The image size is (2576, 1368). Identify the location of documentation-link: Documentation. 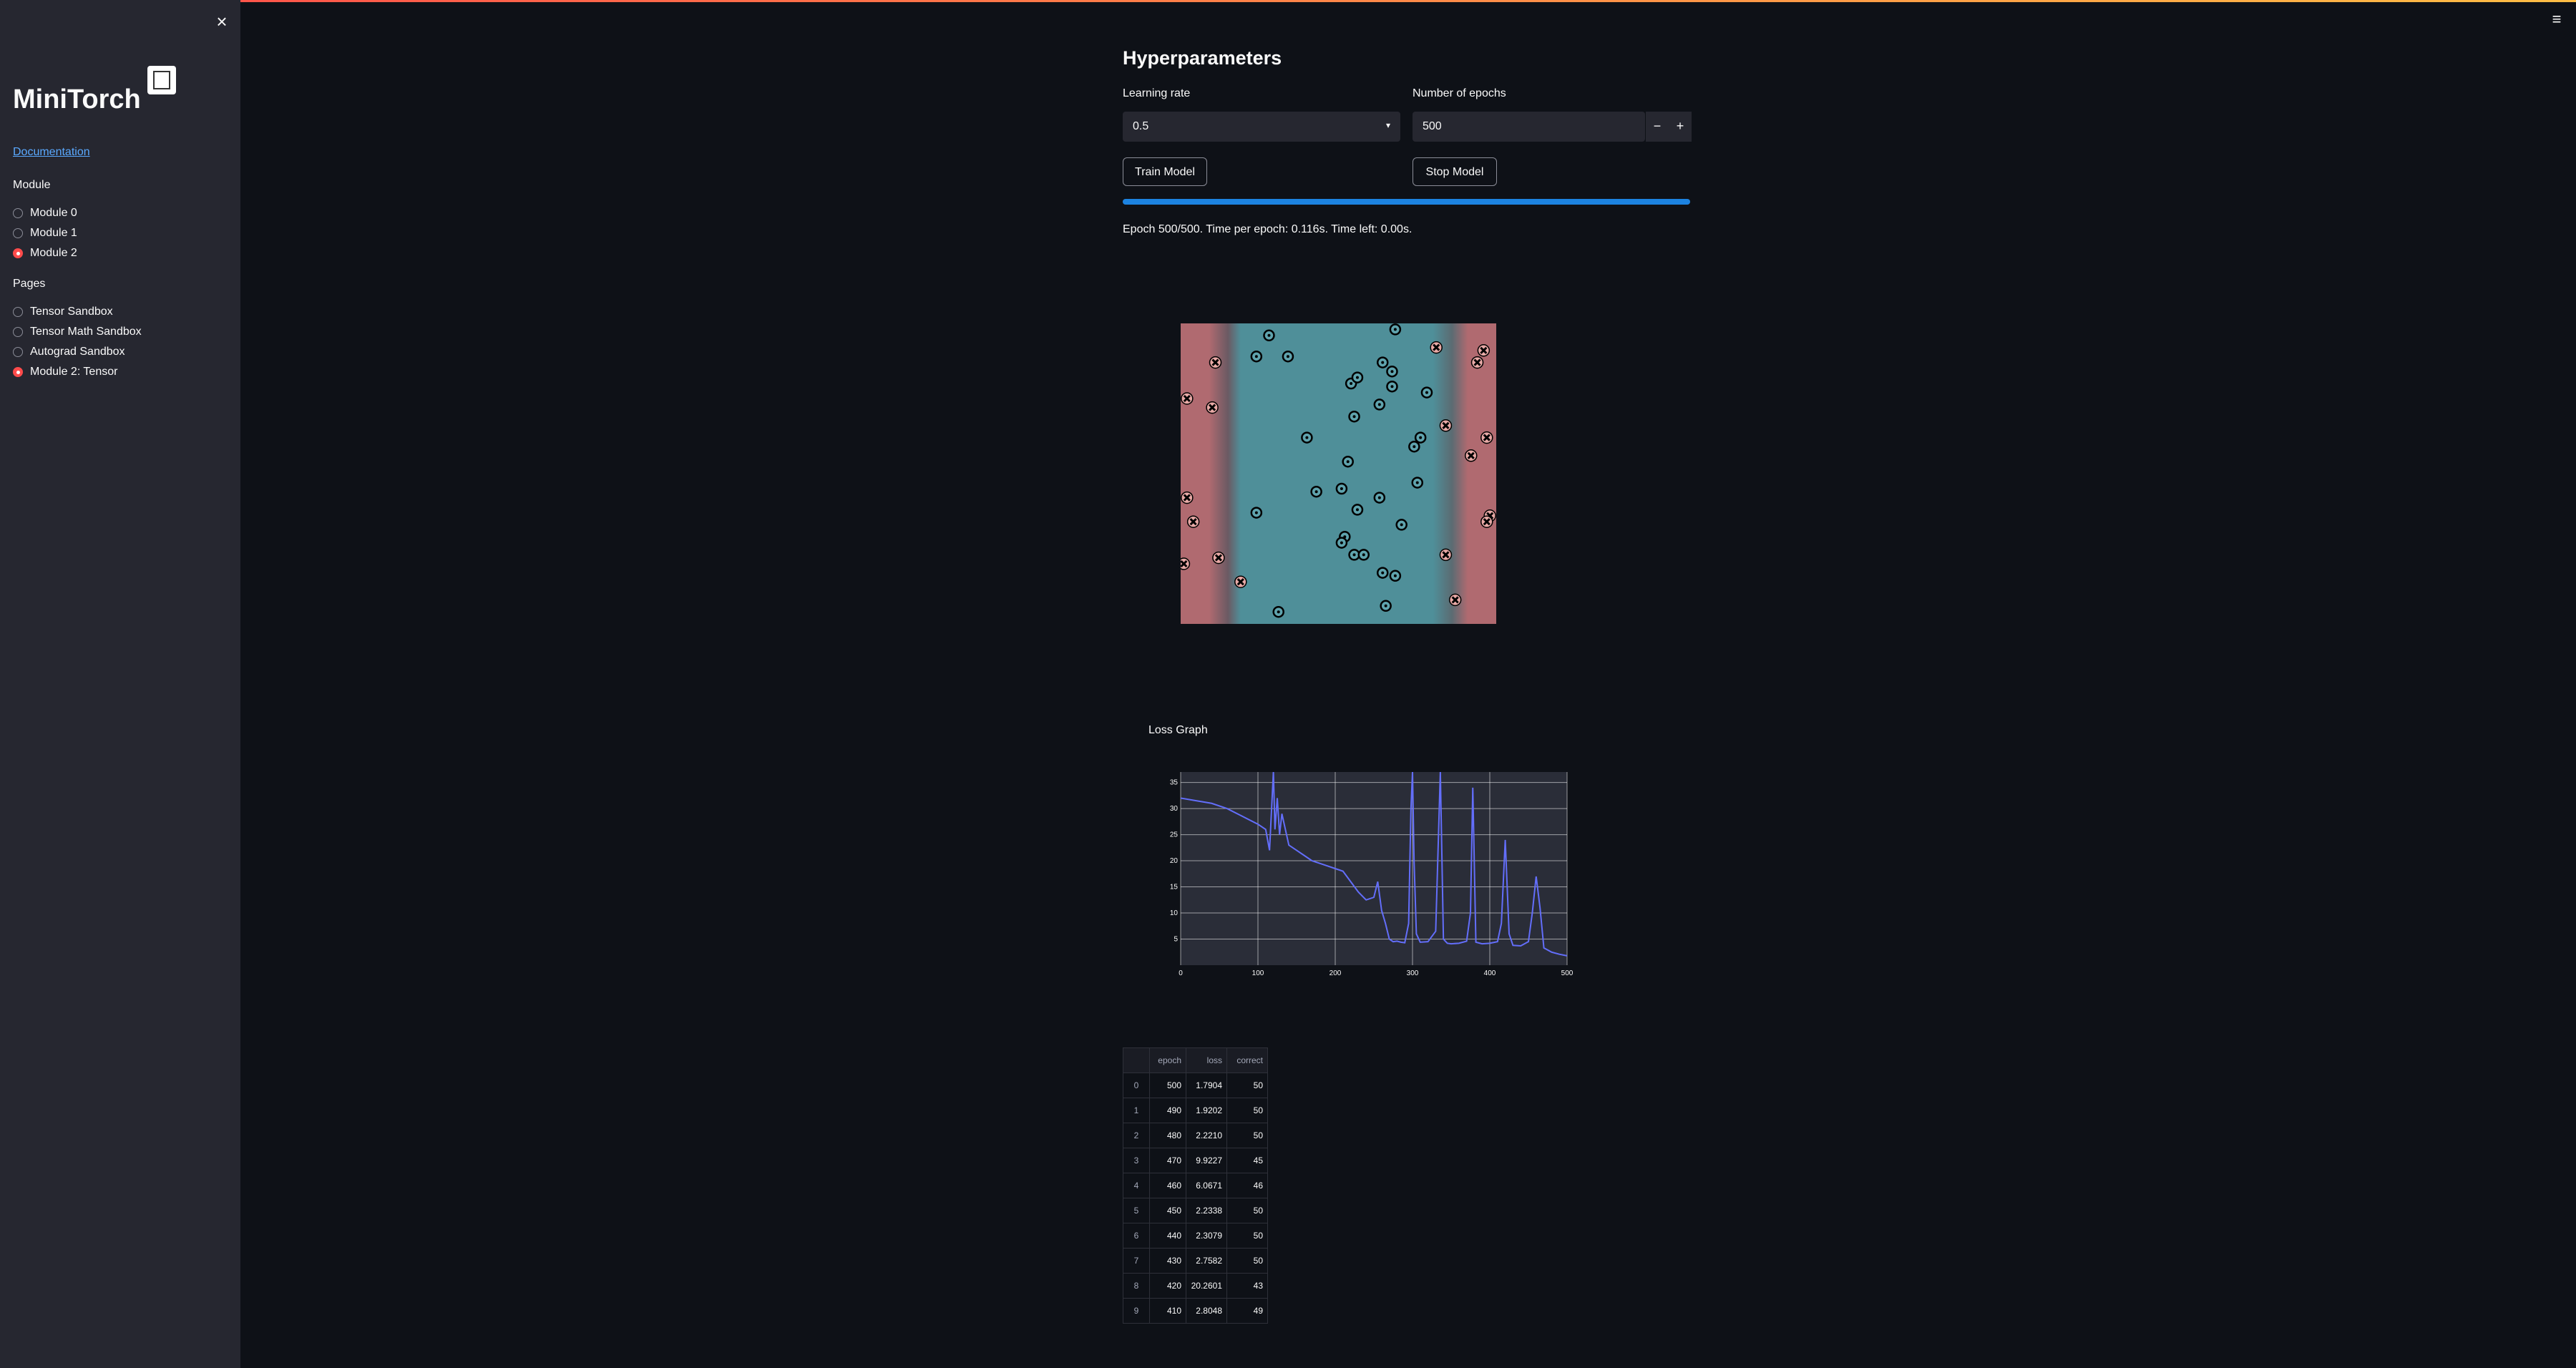
(51, 152).